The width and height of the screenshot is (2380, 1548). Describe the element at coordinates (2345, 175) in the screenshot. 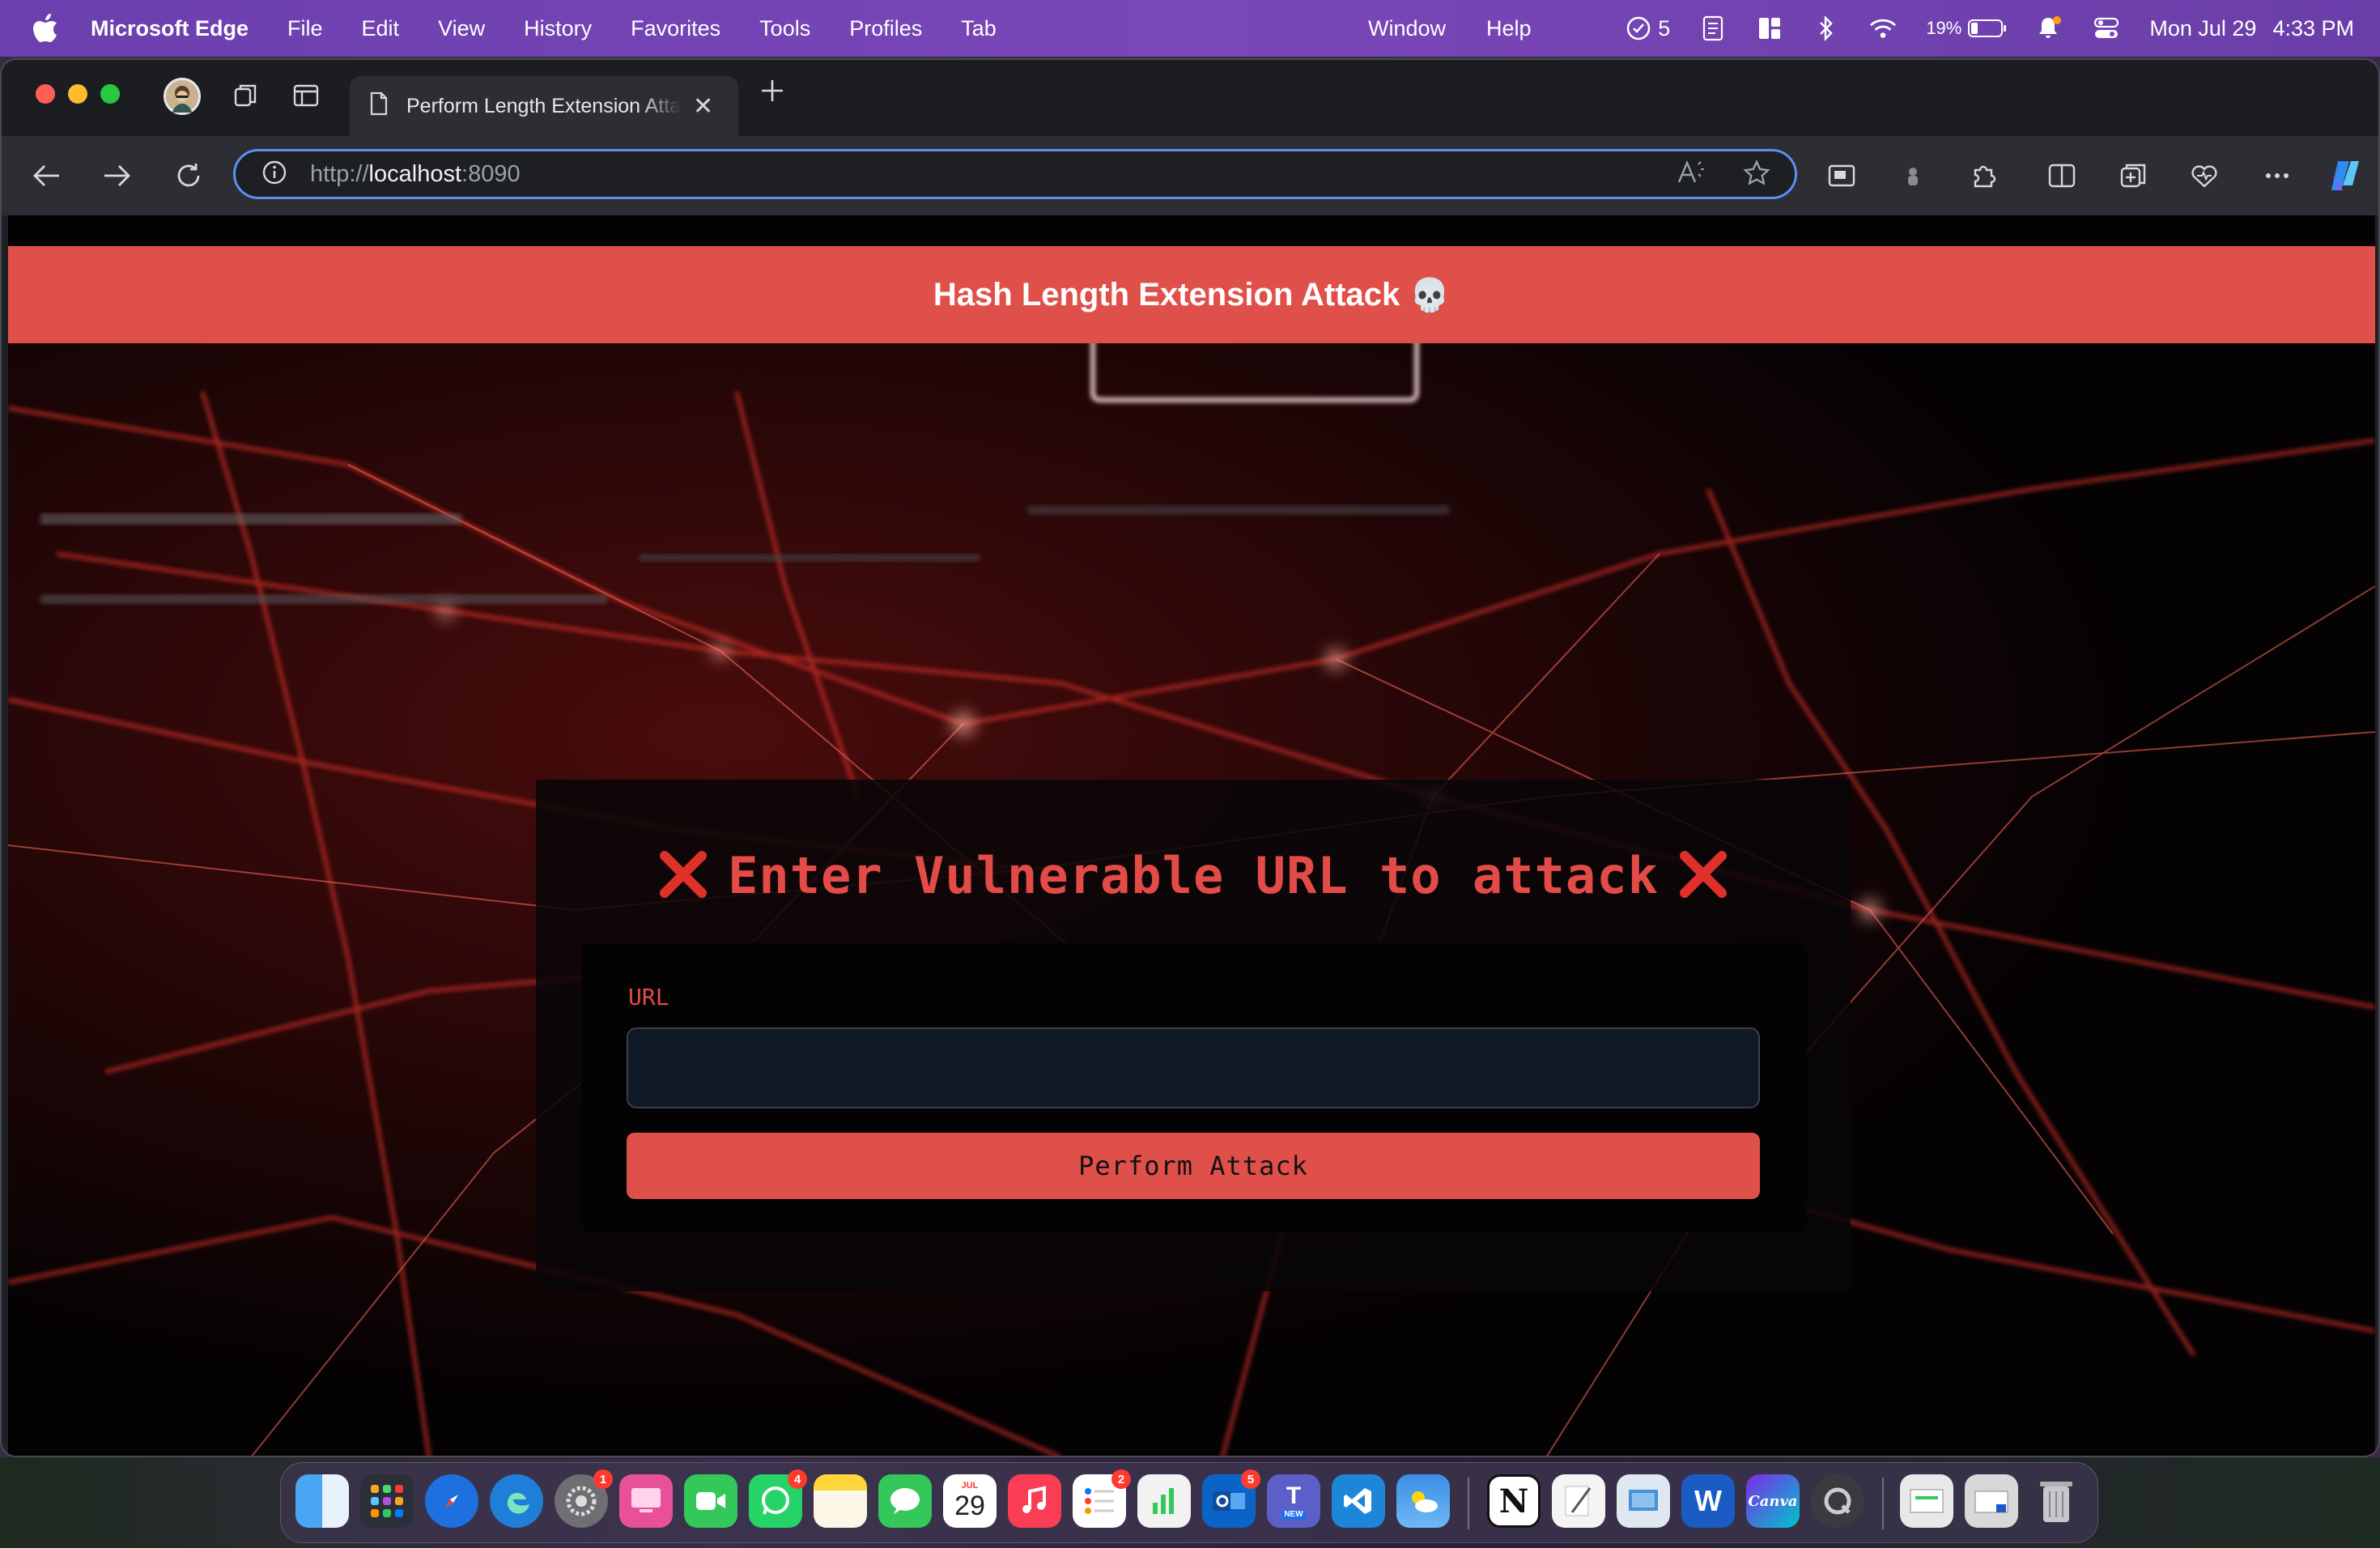

I see `copilot-icon` at that location.